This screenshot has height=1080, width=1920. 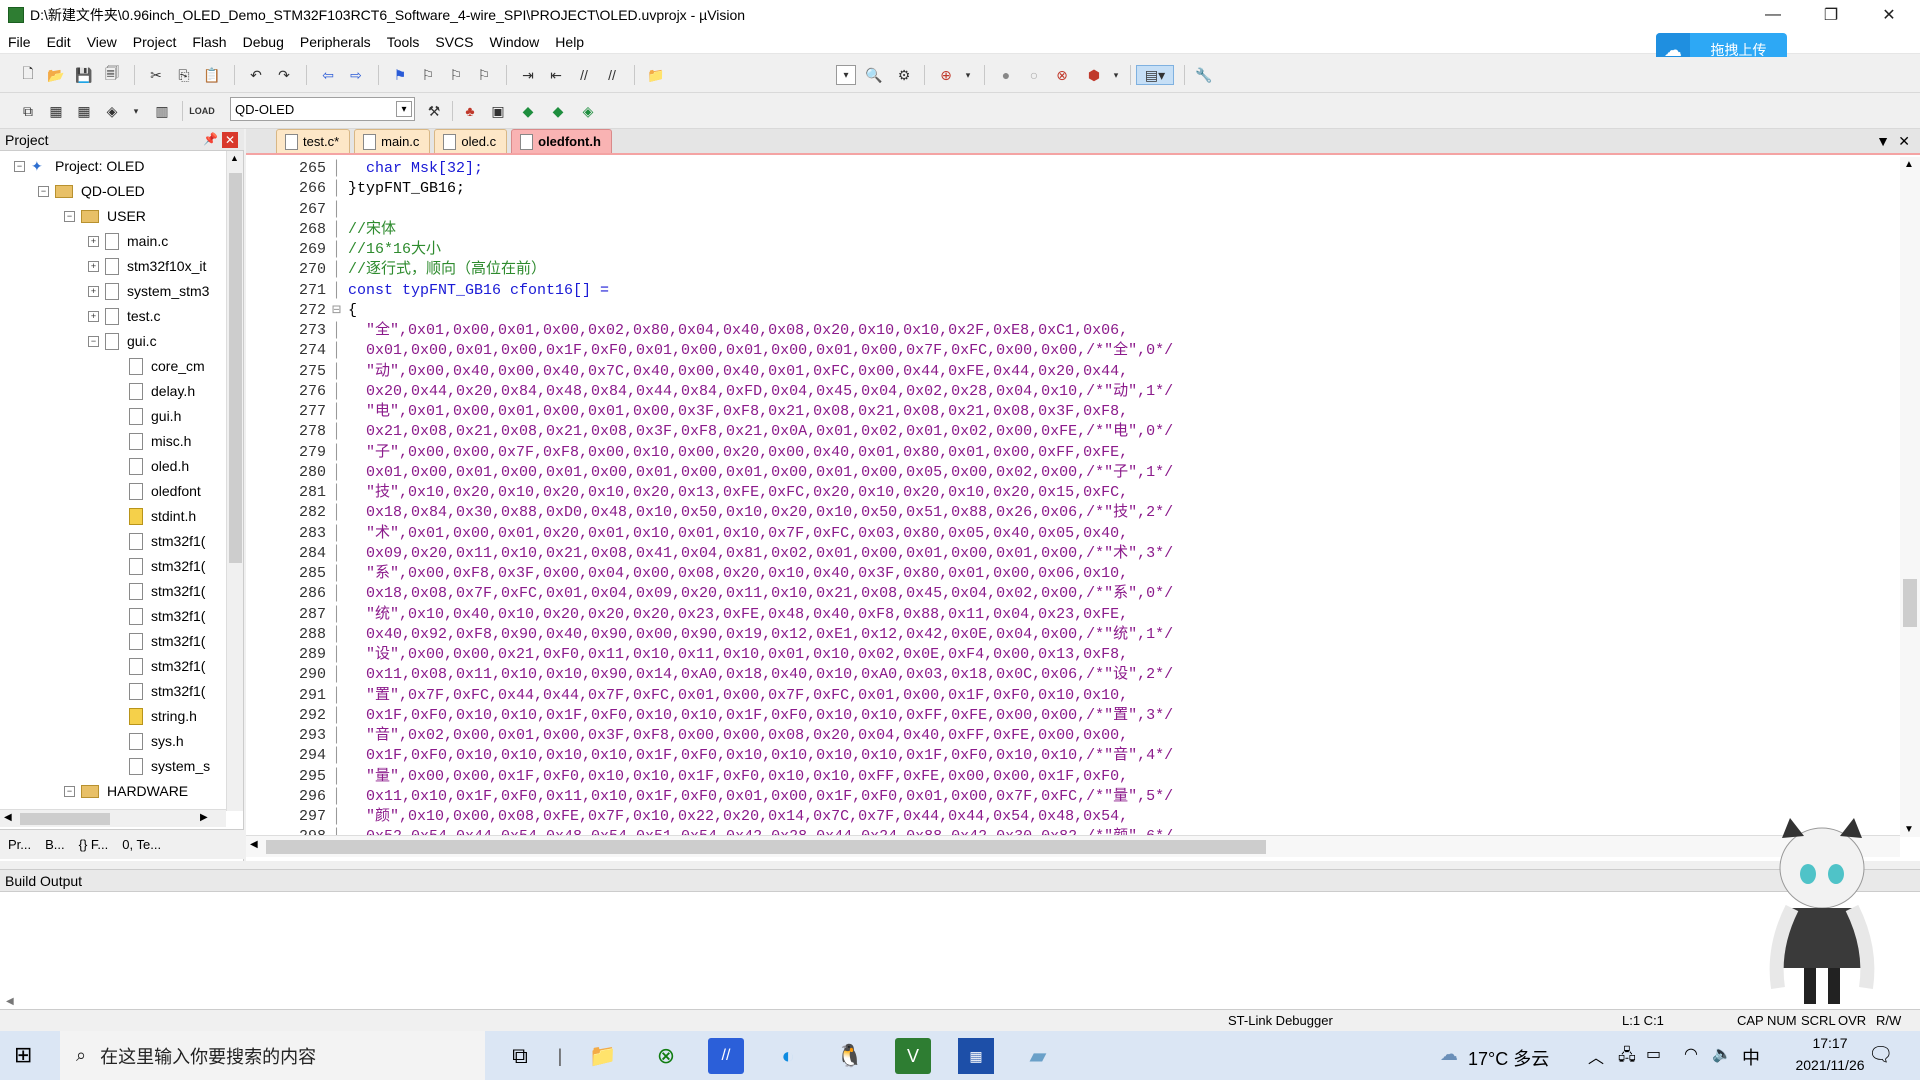 What do you see at coordinates (1830, 1065) in the screenshot?
I see `clock-date: 2021/11/26` at bounding box center [1830, 1065].